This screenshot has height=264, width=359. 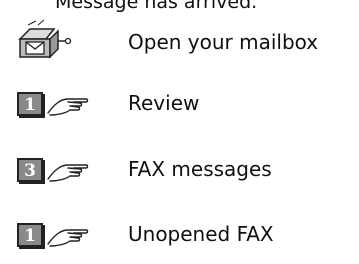 I want to click on key-3-hand-icon: 3, so click(x=59, y=170).